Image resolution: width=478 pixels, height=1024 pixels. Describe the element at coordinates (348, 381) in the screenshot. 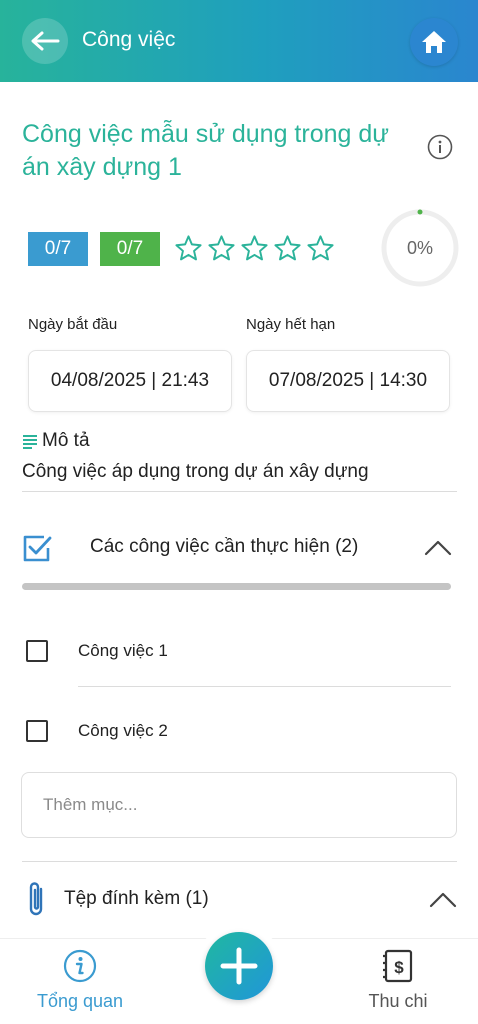

I see `end-date-field: 07/08/2025 | 14:30` at that location.